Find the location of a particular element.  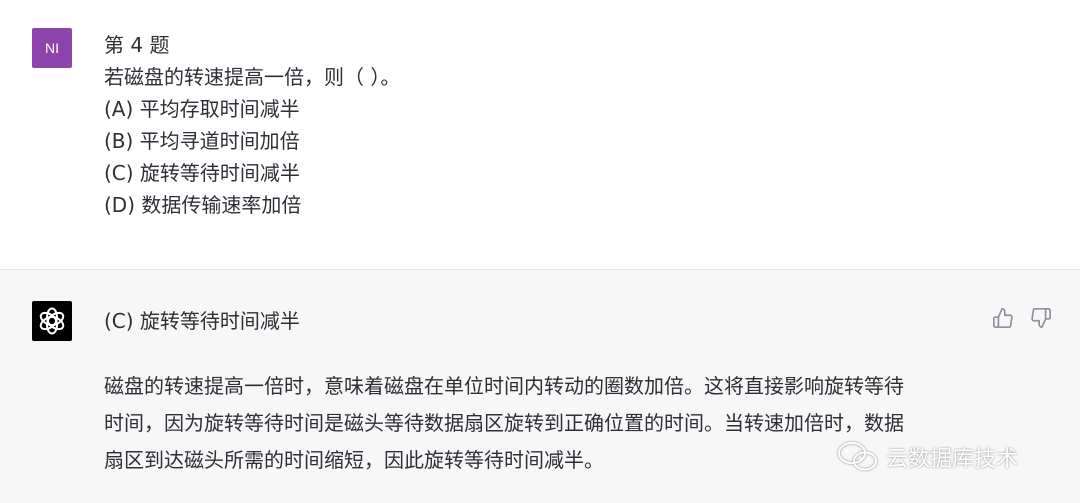

assistant-avatar is located at coordinates (52, 321).